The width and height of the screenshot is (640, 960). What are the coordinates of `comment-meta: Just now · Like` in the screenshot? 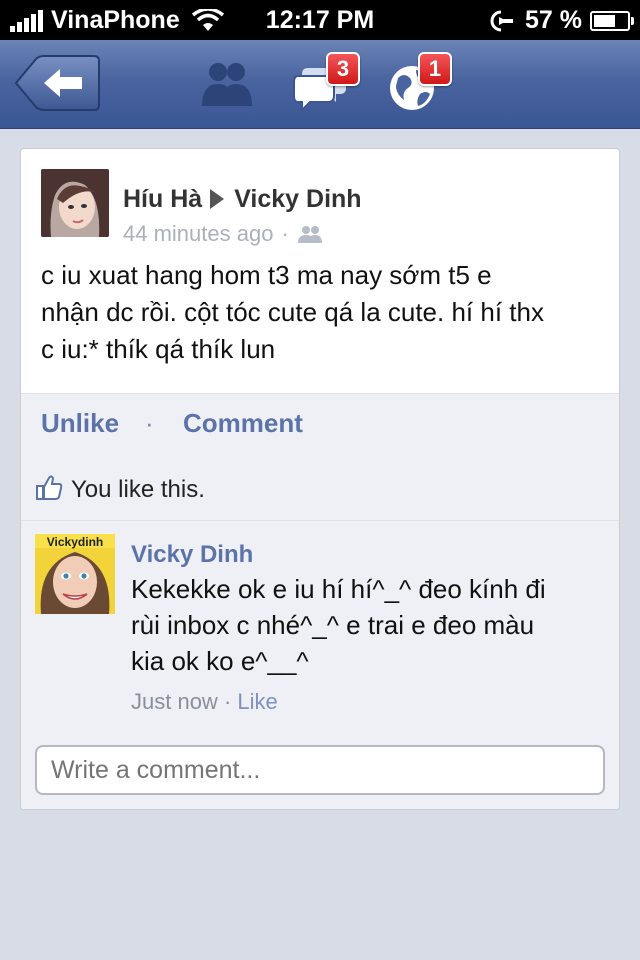 It's located at (204, 702).